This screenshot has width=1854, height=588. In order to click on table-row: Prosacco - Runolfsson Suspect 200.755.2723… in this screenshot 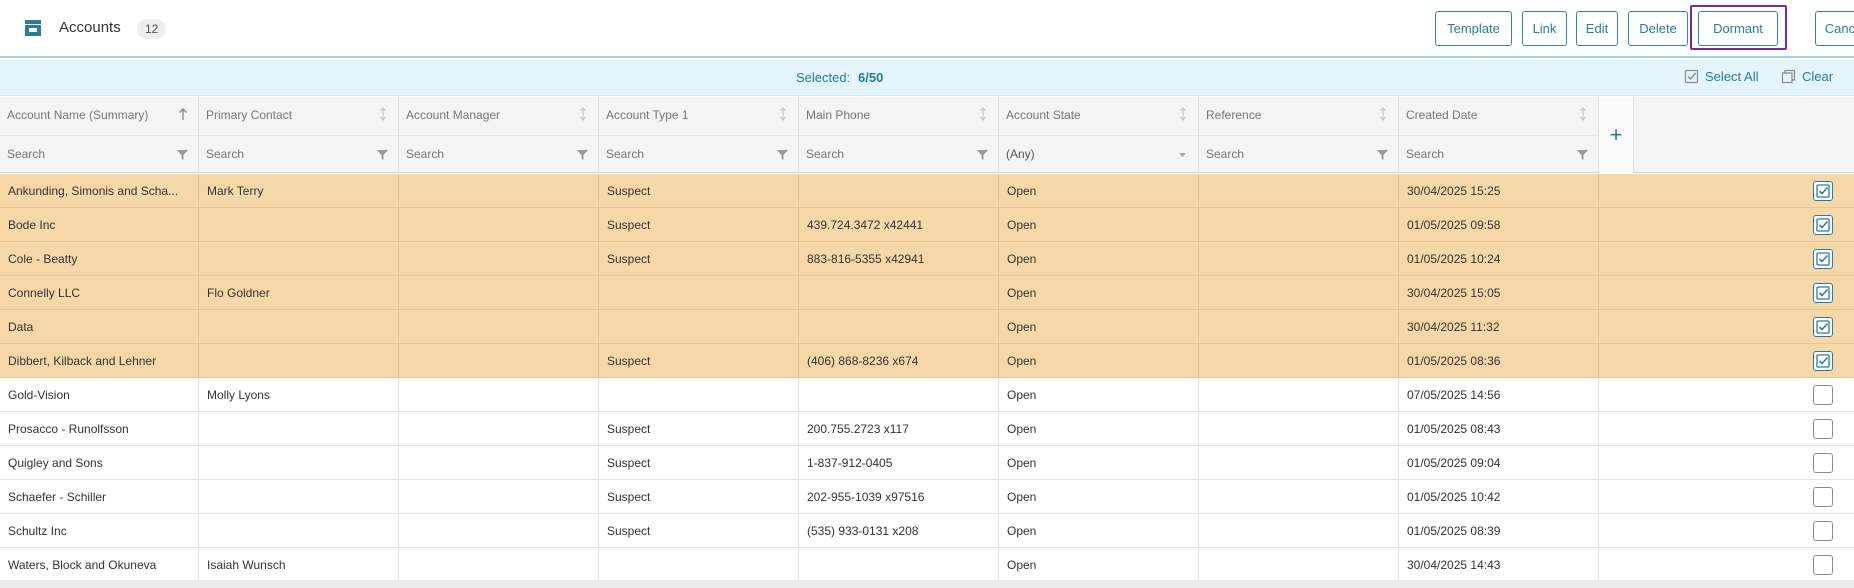, I will do `click(927, 429)`.